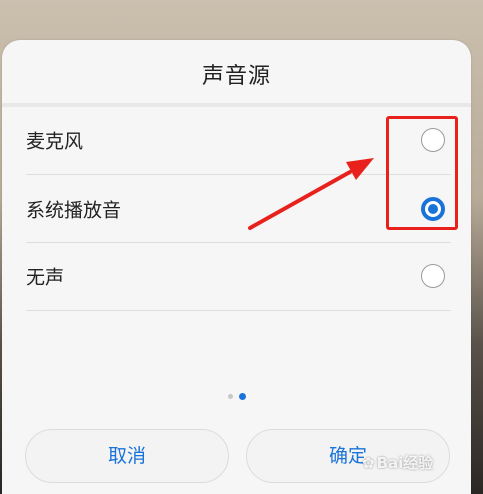  Describe the element at coordinates (236, 393) in the screenshot. I see `page-indicator` at that location.